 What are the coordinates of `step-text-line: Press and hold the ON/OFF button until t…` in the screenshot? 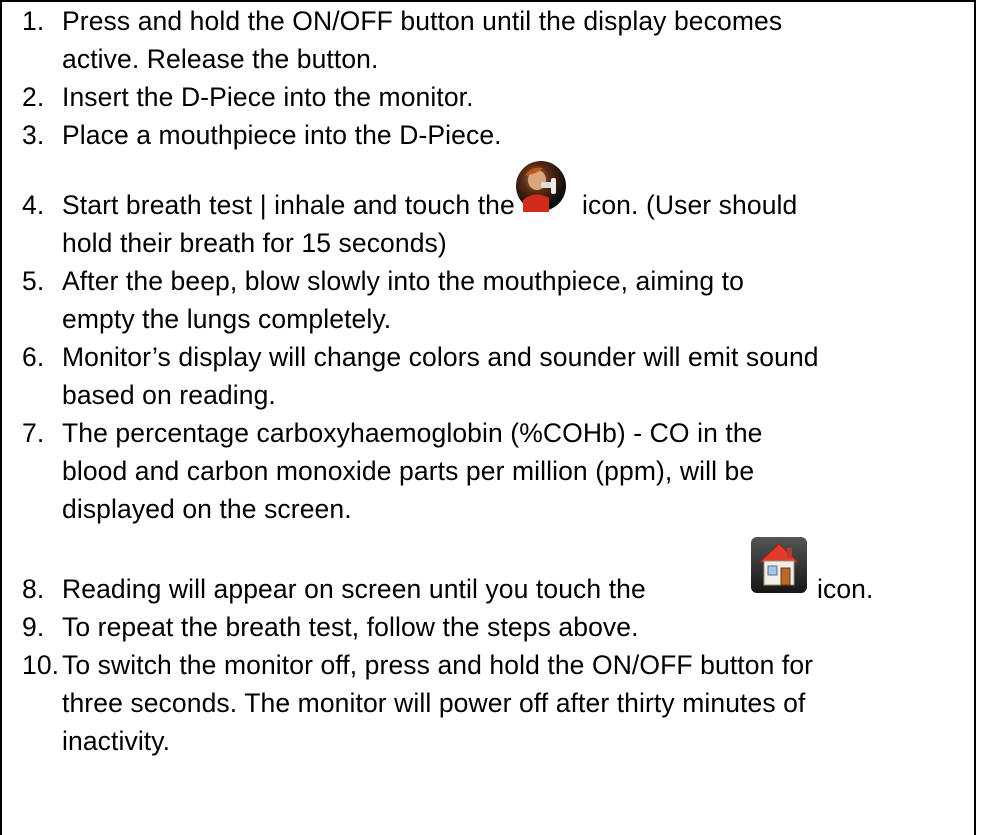 It's located at (422, 21).